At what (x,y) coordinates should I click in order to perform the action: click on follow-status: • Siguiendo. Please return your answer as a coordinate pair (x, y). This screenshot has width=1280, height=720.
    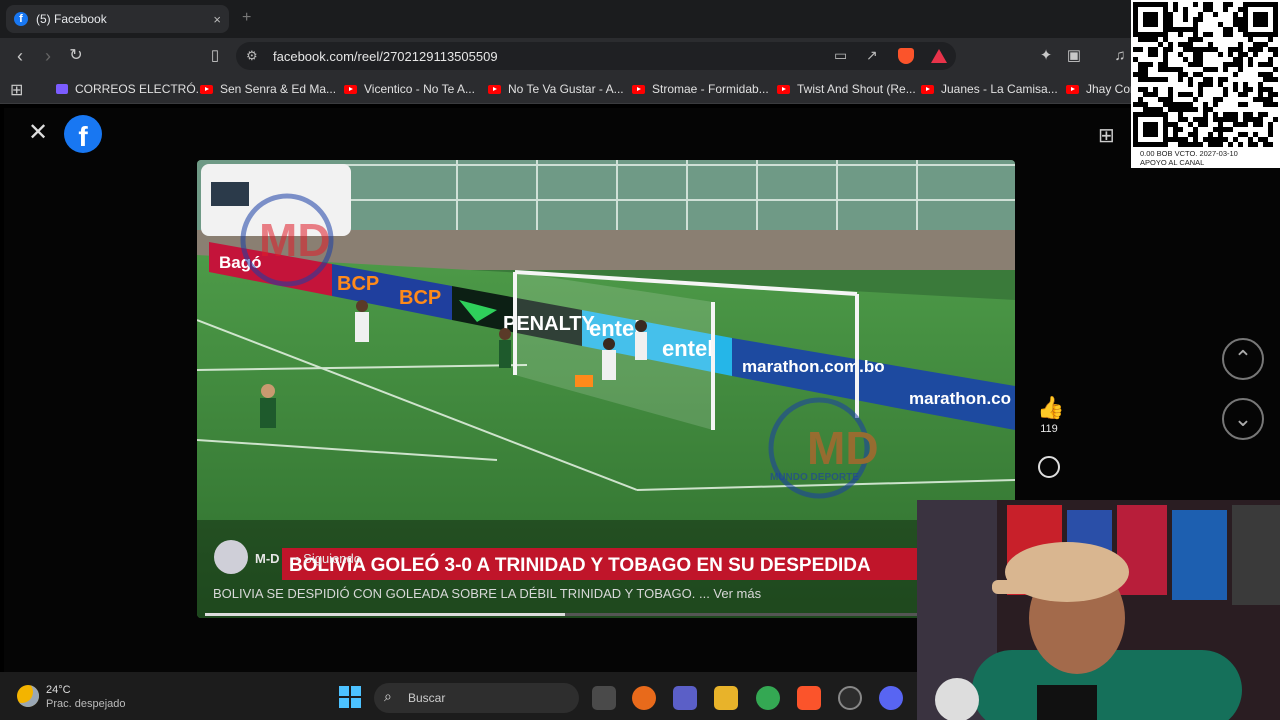
    Looking at the image, I should click on (328, 558).